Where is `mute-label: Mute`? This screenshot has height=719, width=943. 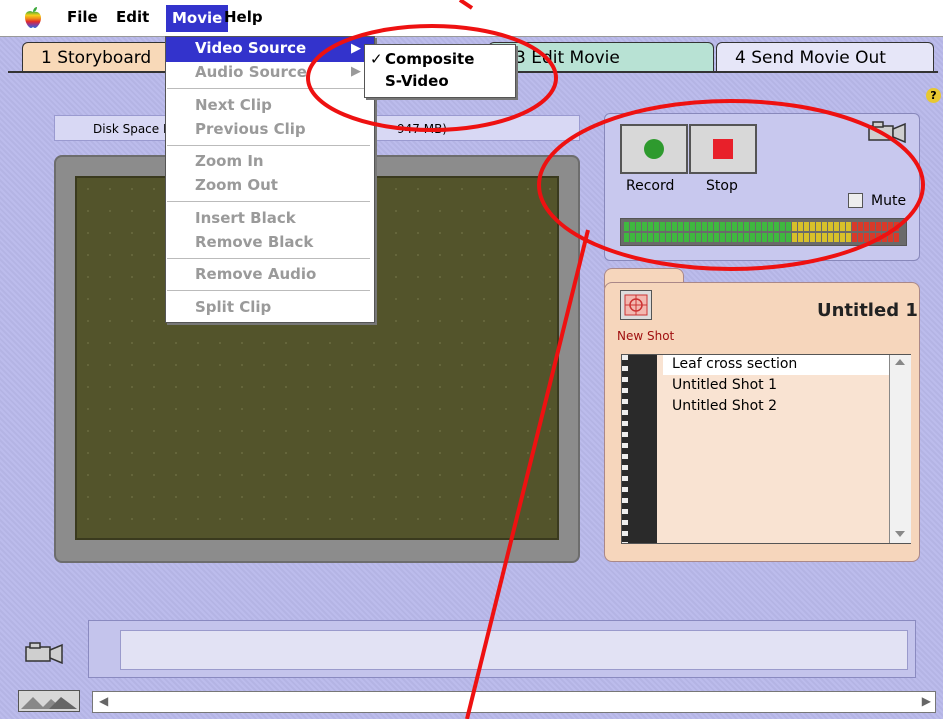
mute-label: Mute is located at coordinates (889, 201).